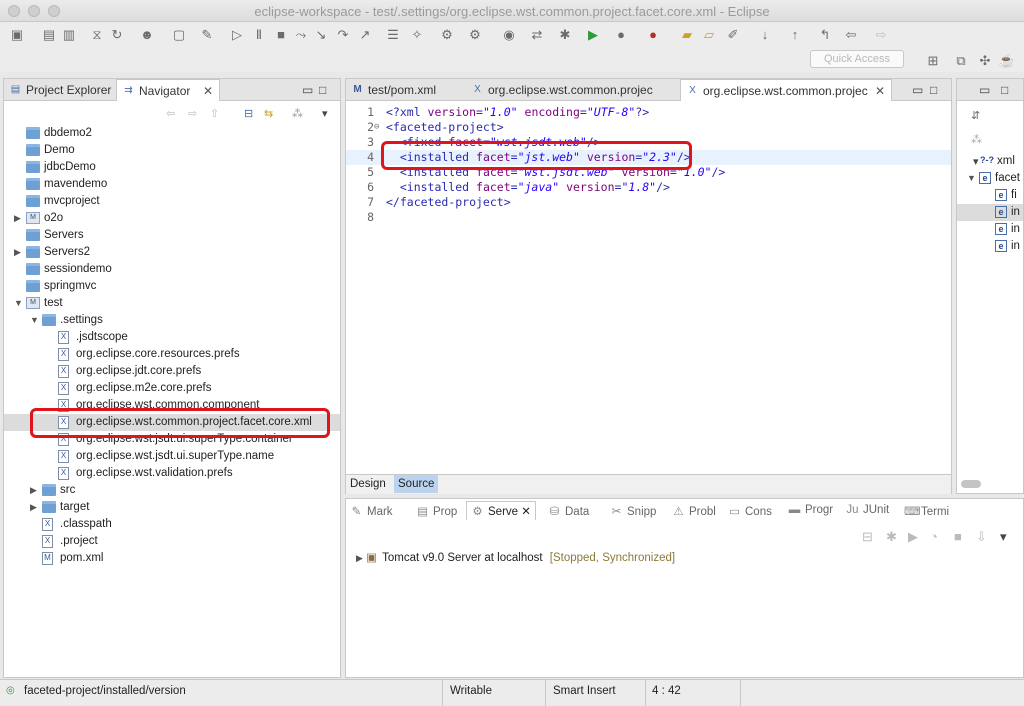 This screenshot has height=706, width=1024. Describe the element at coordinates (371, 511) in the screenshot. I see `bottom-tab-mark: ✎ Mark` at that location.